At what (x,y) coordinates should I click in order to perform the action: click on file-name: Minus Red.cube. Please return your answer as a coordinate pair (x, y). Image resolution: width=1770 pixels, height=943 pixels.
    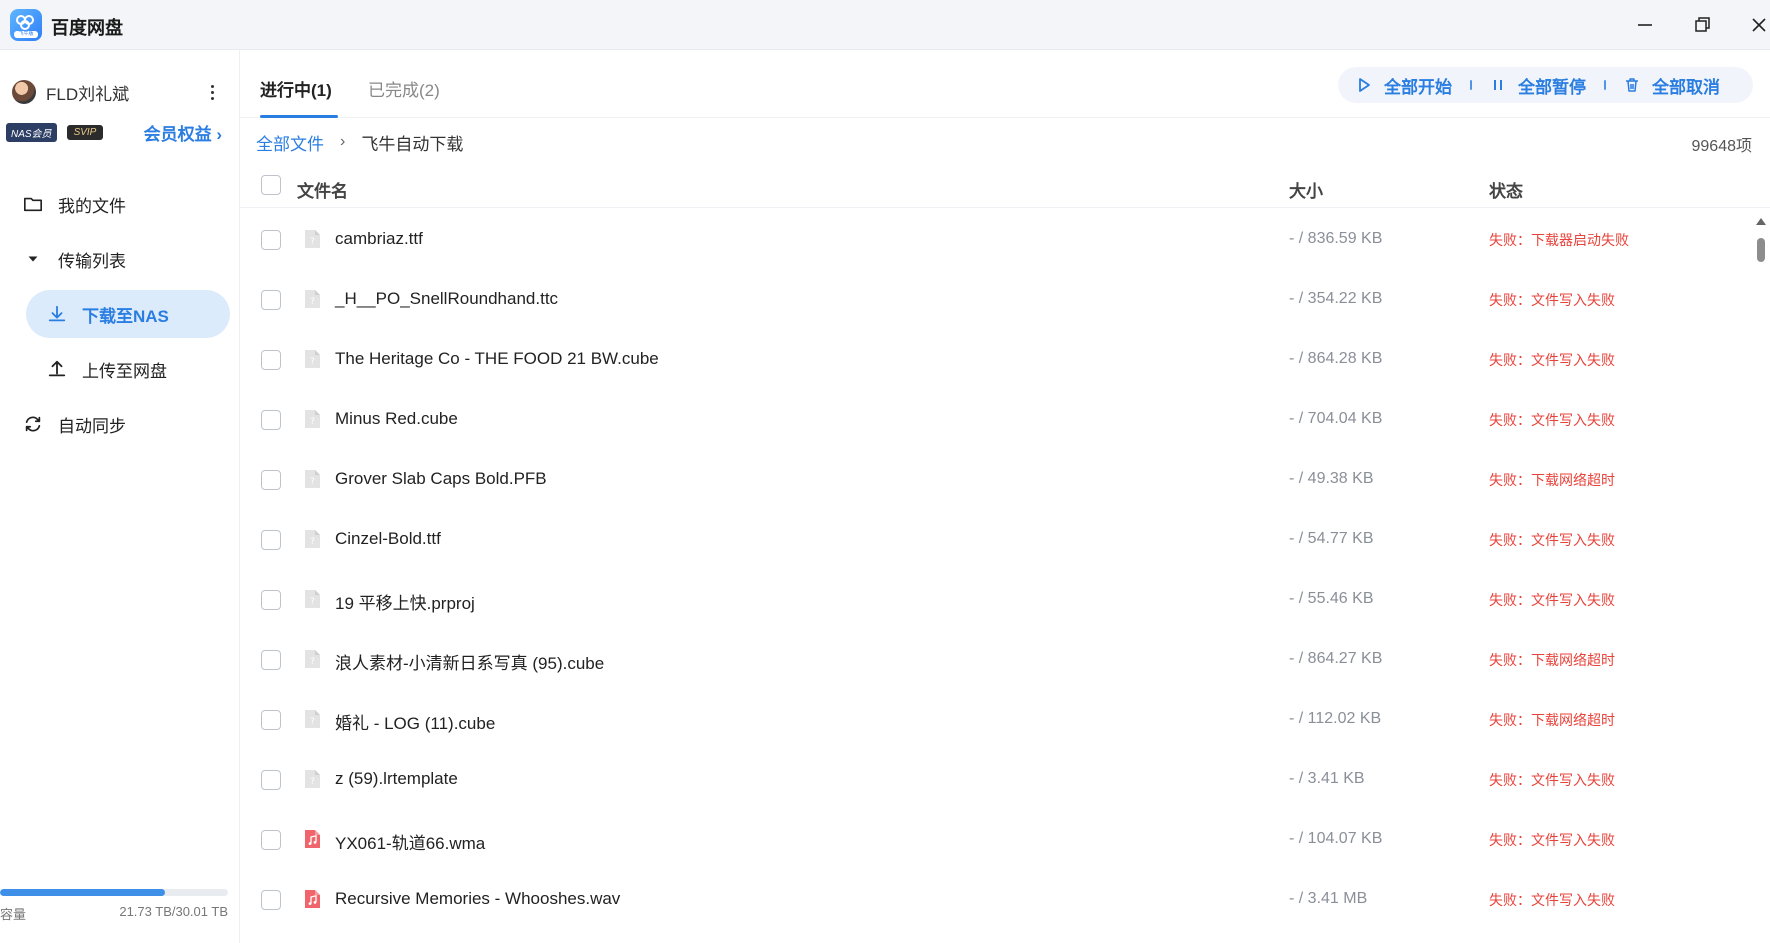
    Looking at the image, I should click on (396, 418).